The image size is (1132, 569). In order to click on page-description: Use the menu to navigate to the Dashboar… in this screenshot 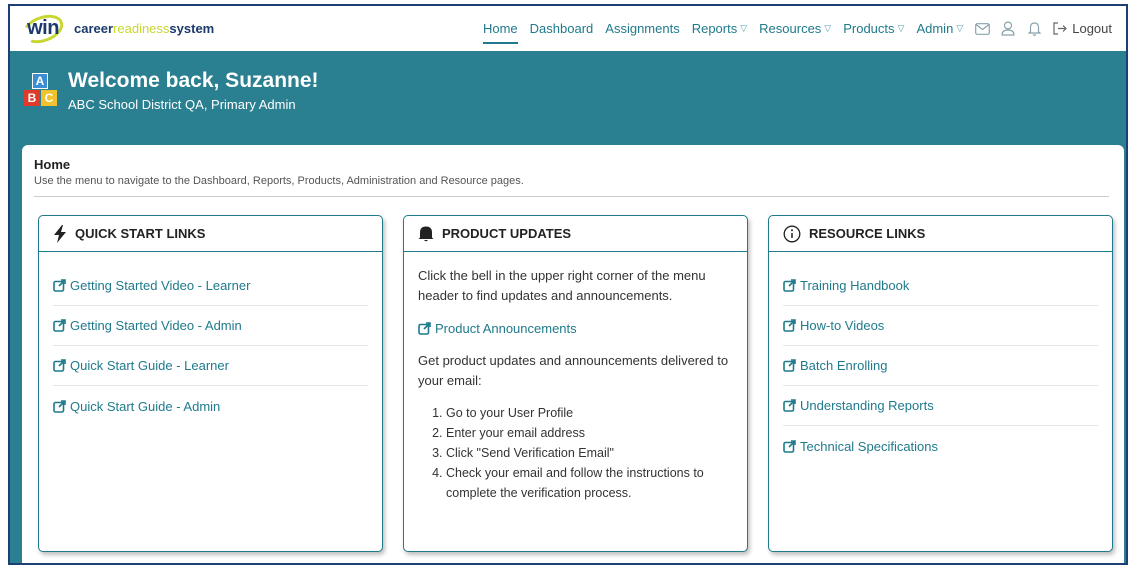, I will do `click(279, 181)`.